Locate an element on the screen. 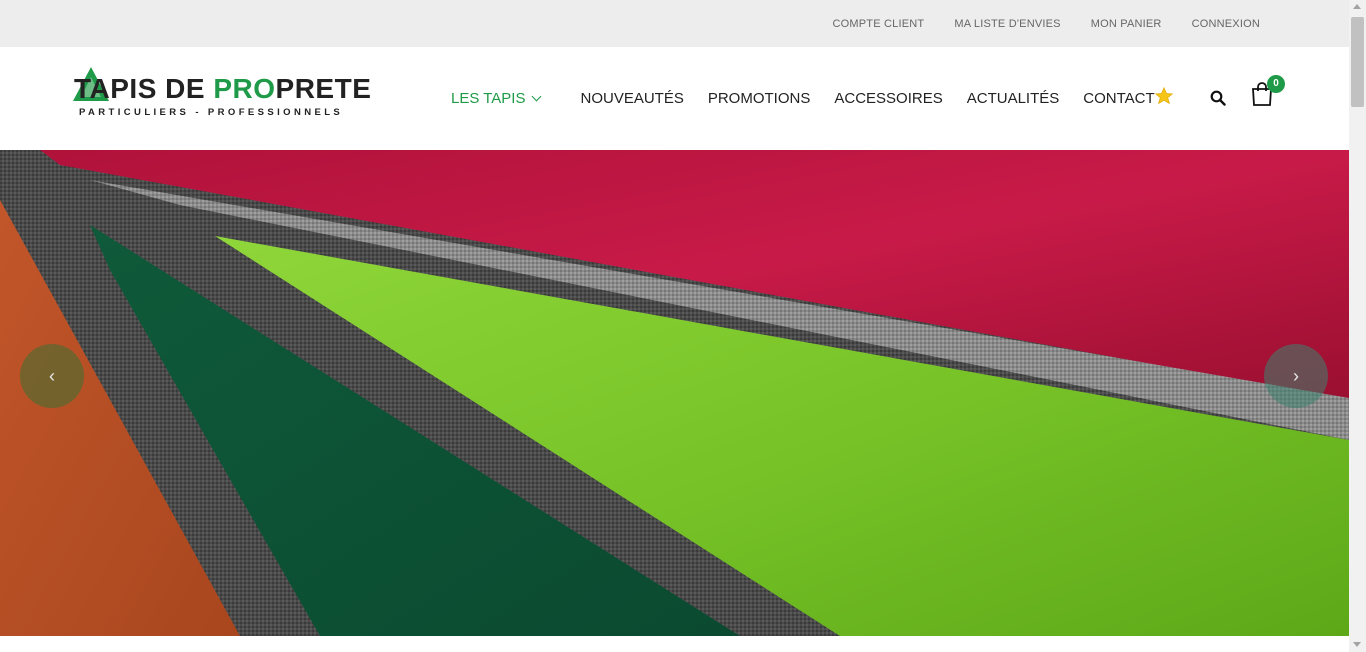 The image size is (1366, 652). star-icon is located at coordinates (1164, 96).